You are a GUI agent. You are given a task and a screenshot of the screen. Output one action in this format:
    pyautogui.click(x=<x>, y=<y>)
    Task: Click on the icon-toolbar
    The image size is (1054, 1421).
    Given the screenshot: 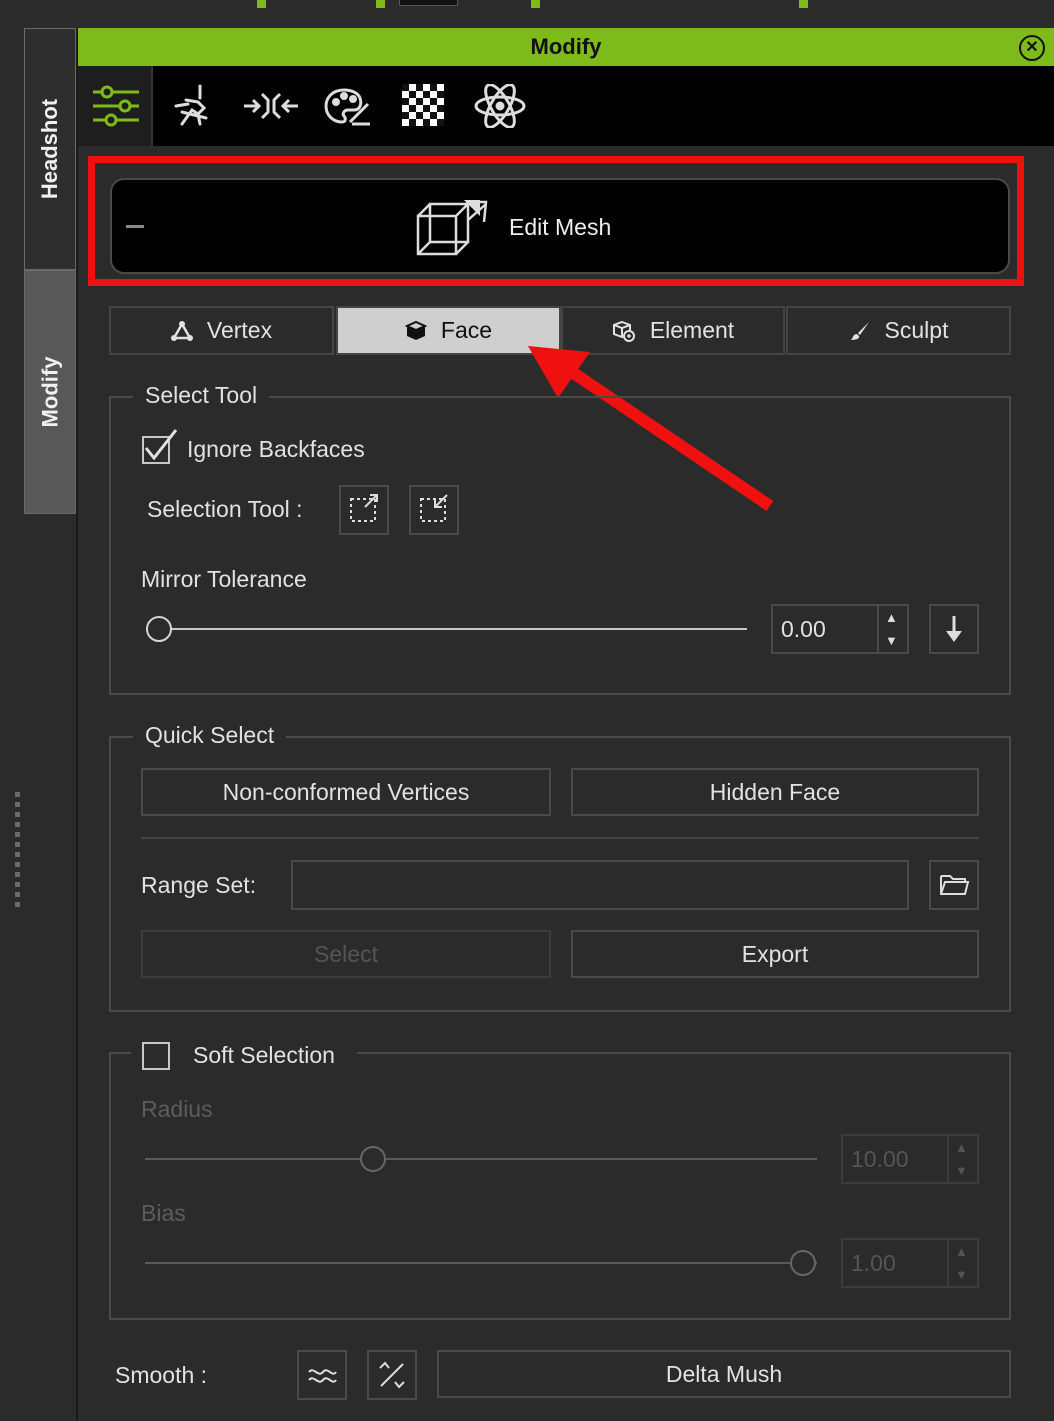 What is the action you would take?
    pyautogui.click(x=566, y=106)
    